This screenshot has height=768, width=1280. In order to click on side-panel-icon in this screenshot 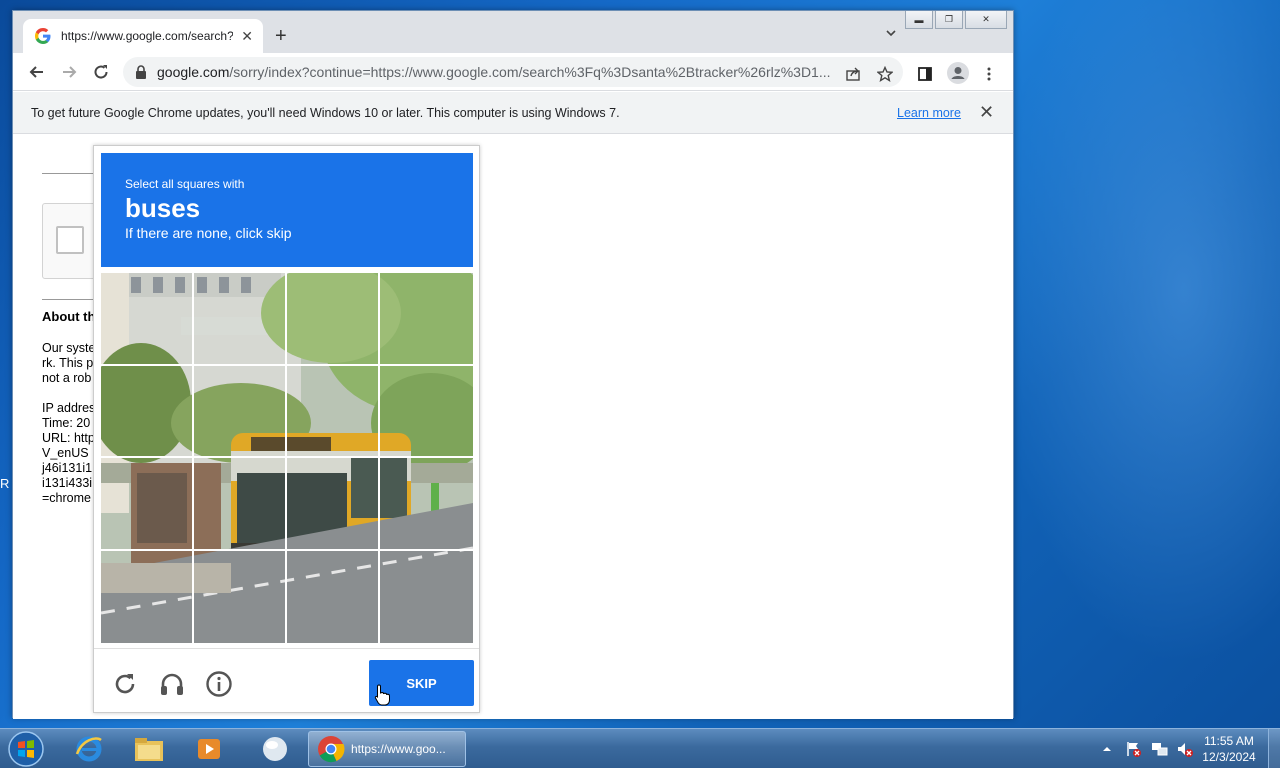, I will do `click(925, 74)`.